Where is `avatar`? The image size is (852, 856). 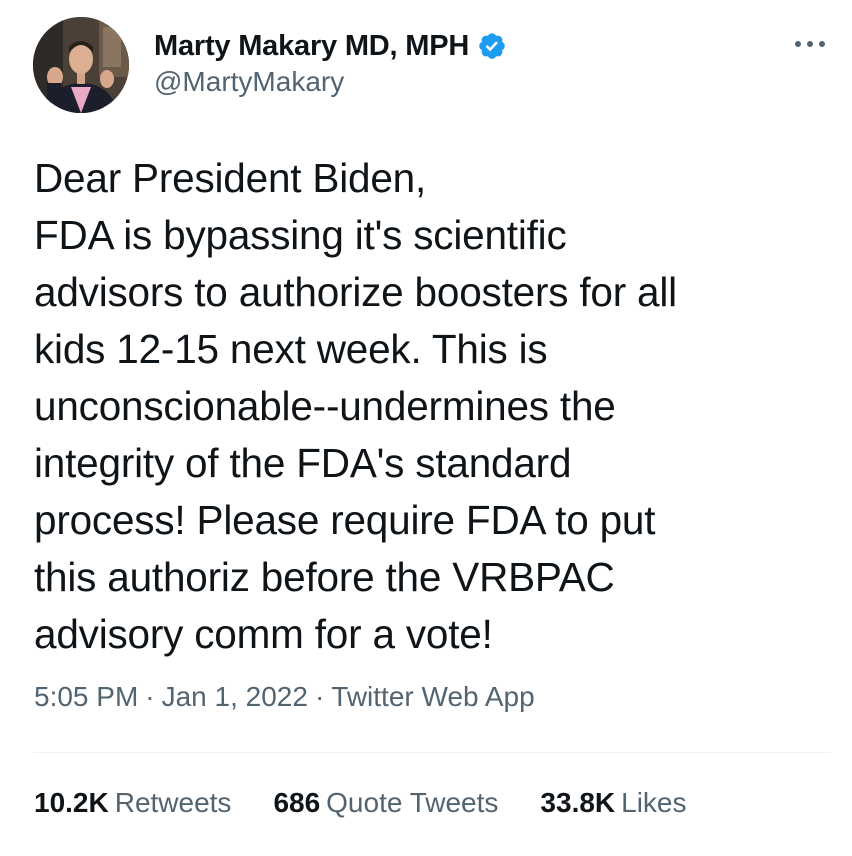
avatar is located at coordinates (81, 65).